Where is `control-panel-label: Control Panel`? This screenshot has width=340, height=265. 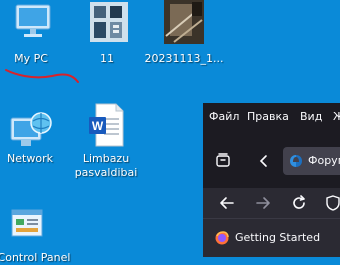
control-panel-label: Control Panel is located at coordinates (35, 257).